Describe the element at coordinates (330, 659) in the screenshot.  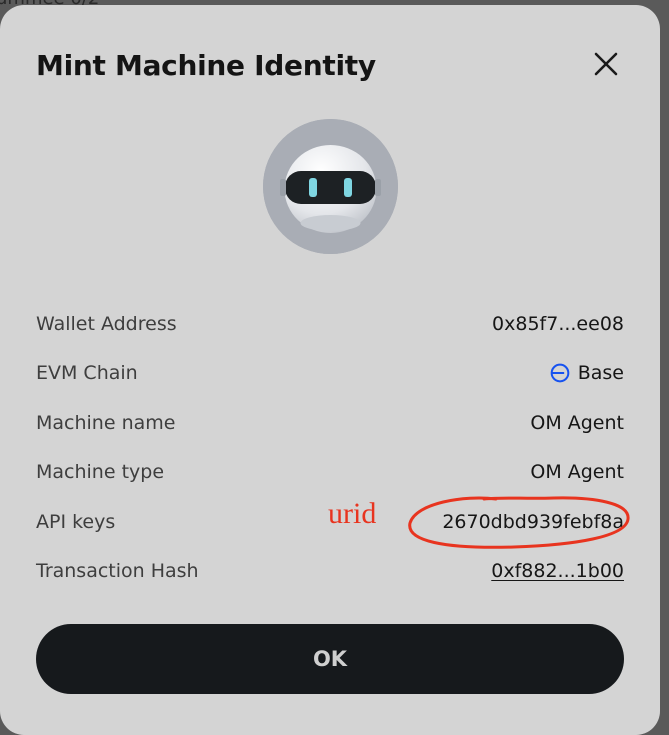
I see `ok-button: OK` at that location.